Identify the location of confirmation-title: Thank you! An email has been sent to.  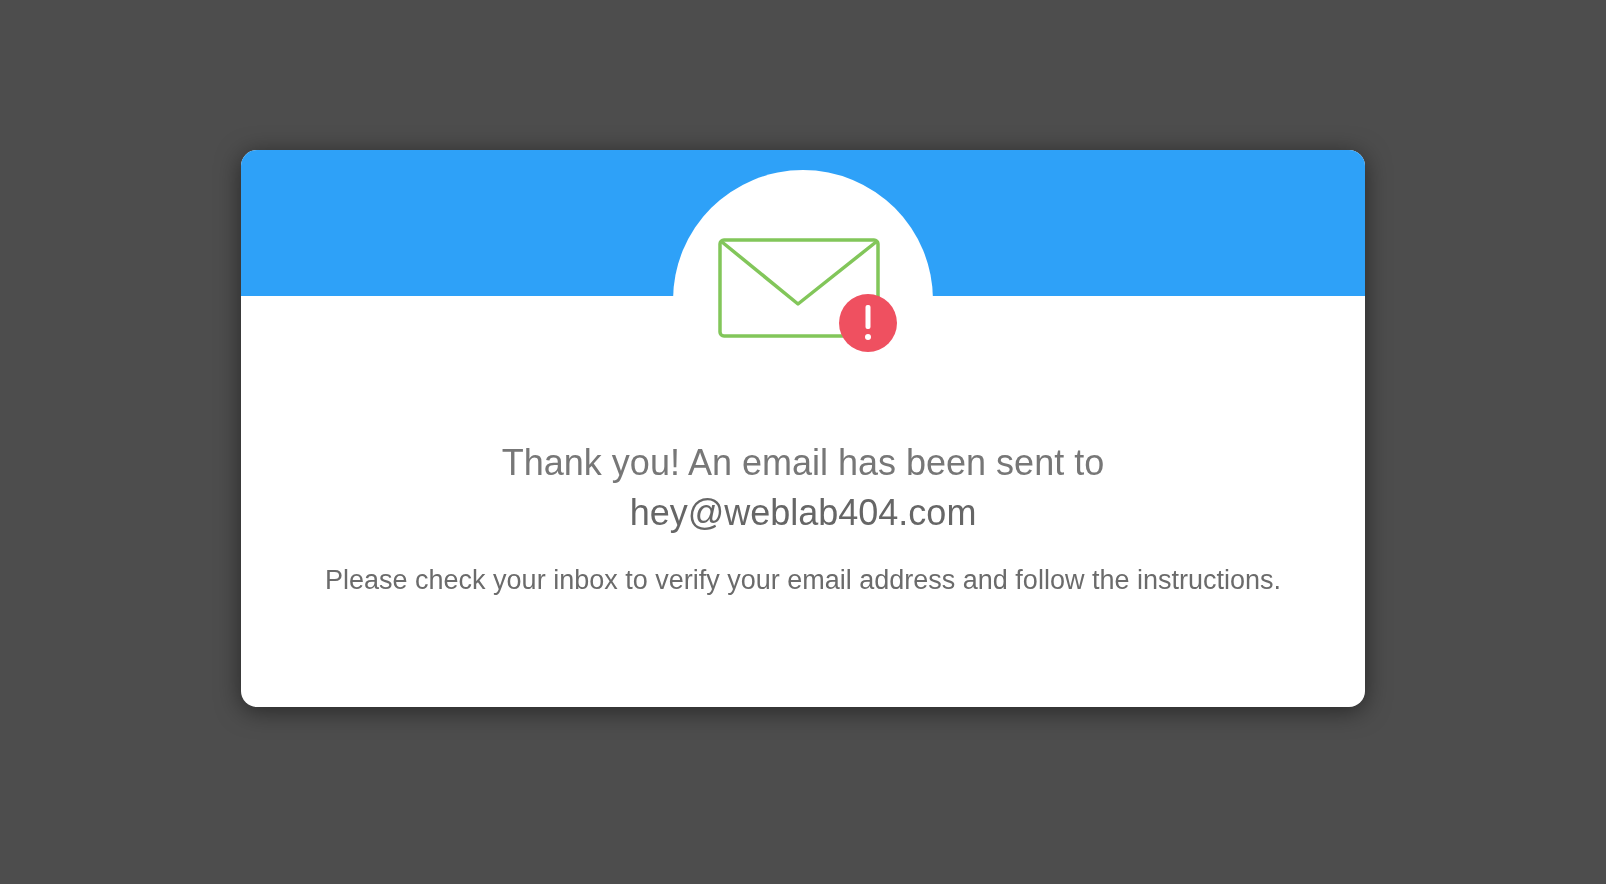
(803, 463).